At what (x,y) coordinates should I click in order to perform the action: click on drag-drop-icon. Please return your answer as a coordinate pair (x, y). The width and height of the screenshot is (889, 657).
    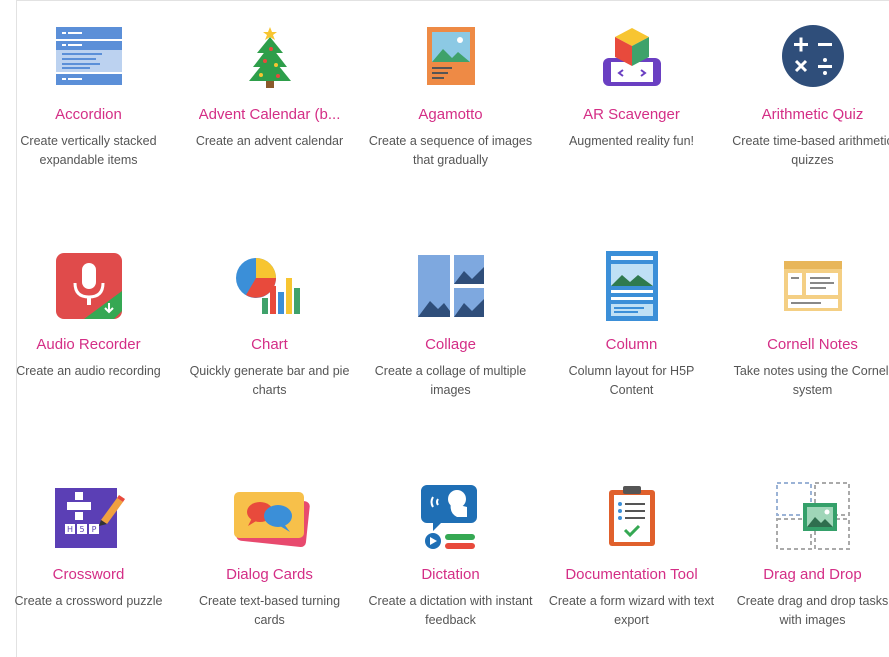
    Looking at the image, I should click on (813, 516).